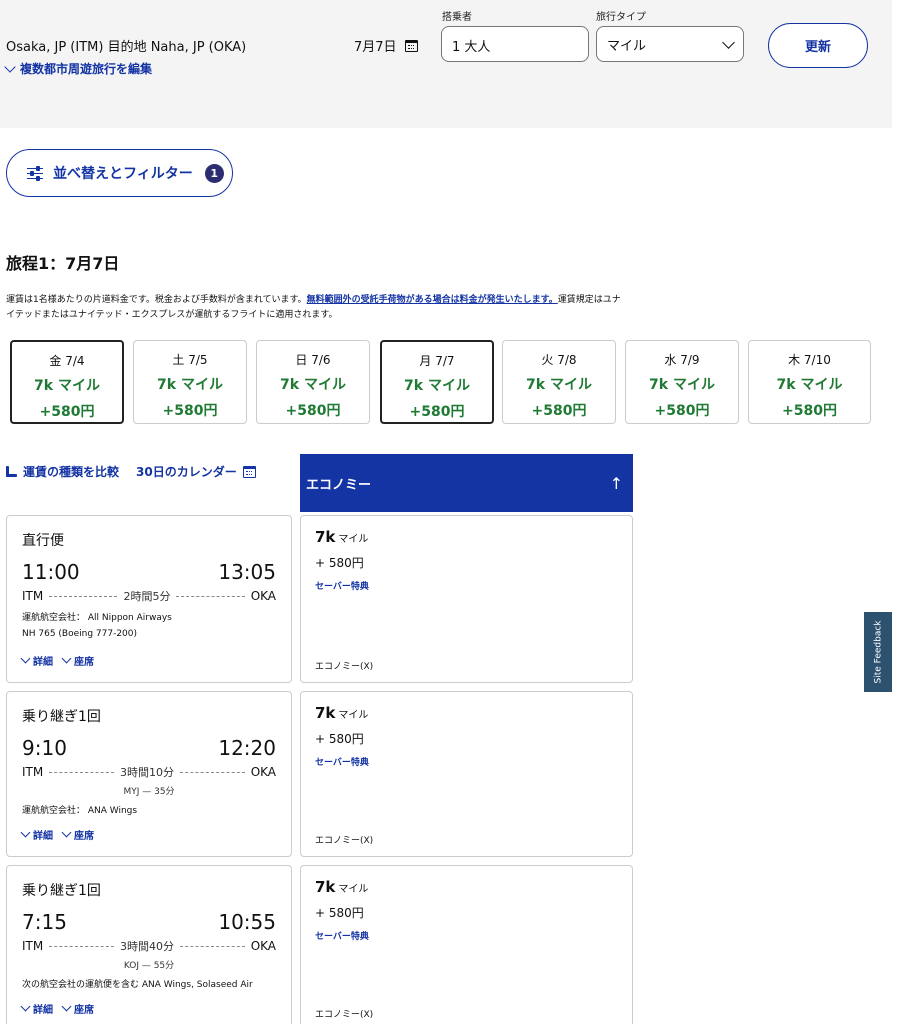 Image resolution: width=897 pixels, height=1024 pixels. What do you see at coordinates (670, 44) in the screenshot?
I see `trip-type-select: マイル` at bounding box center [670, 44].